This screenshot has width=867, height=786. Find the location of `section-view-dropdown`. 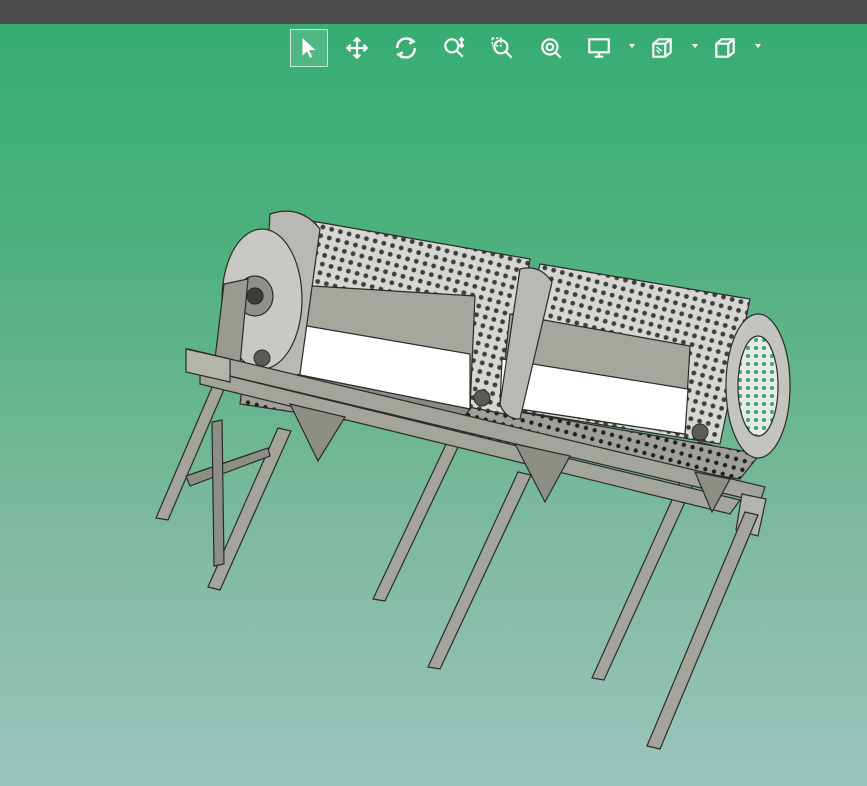

section-view-dropdown is located at coordinates (695, 46).